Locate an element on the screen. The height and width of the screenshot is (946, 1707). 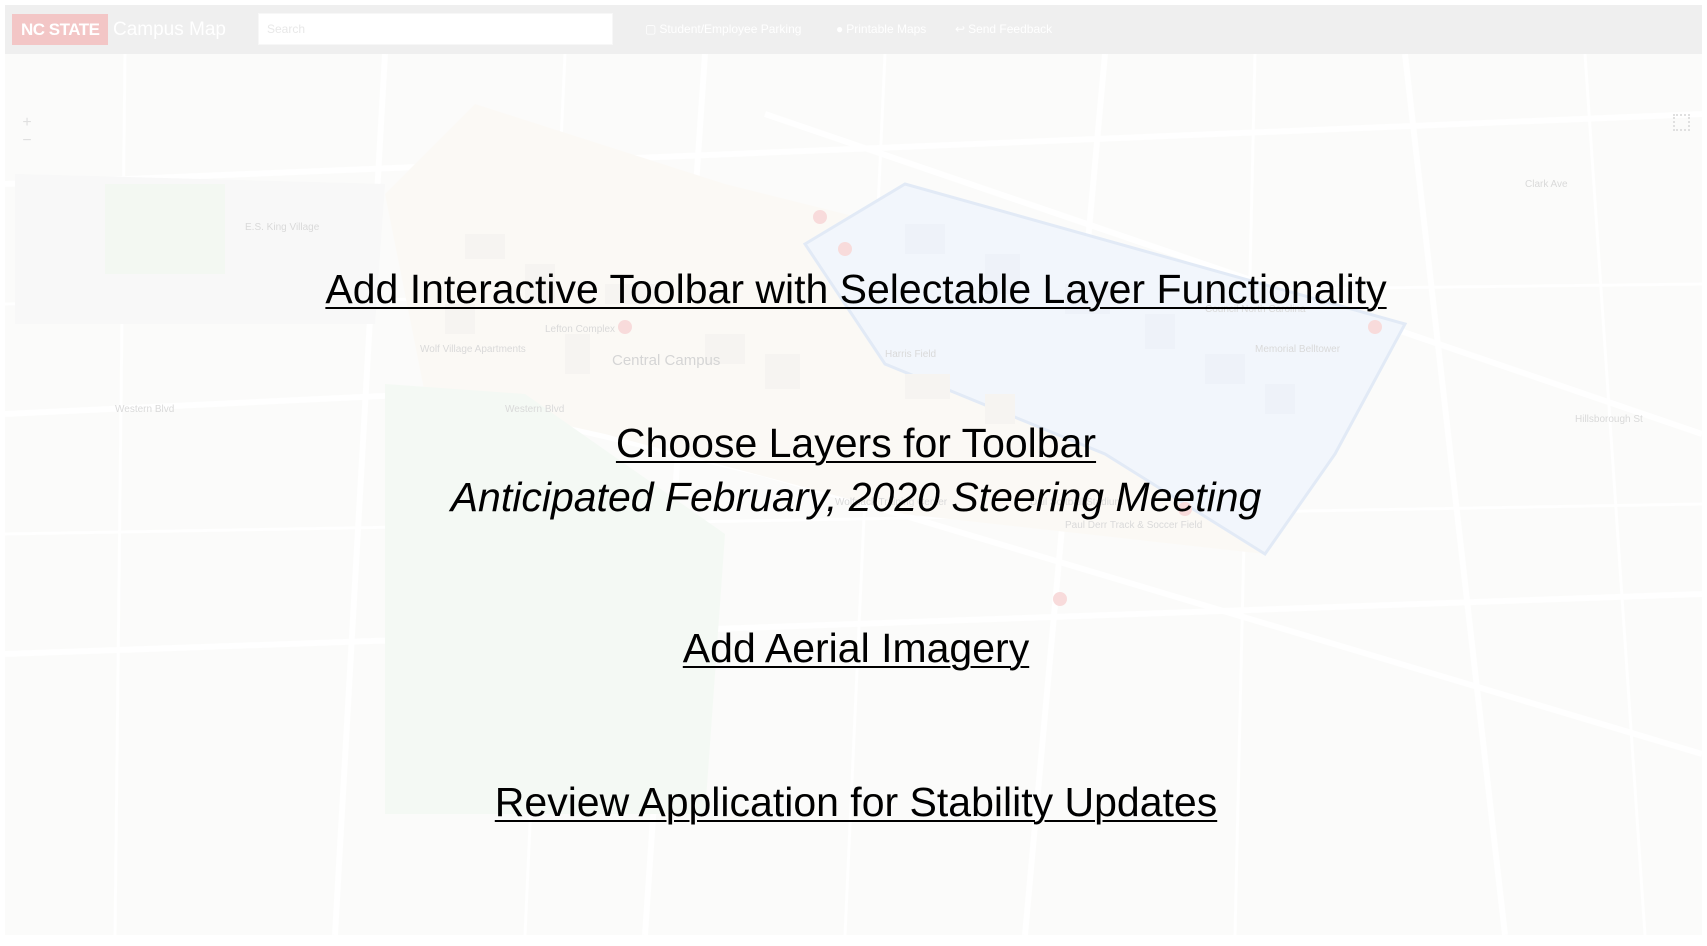
map-label-lefton: Lefton Complex is located at coordinates (580, 329).